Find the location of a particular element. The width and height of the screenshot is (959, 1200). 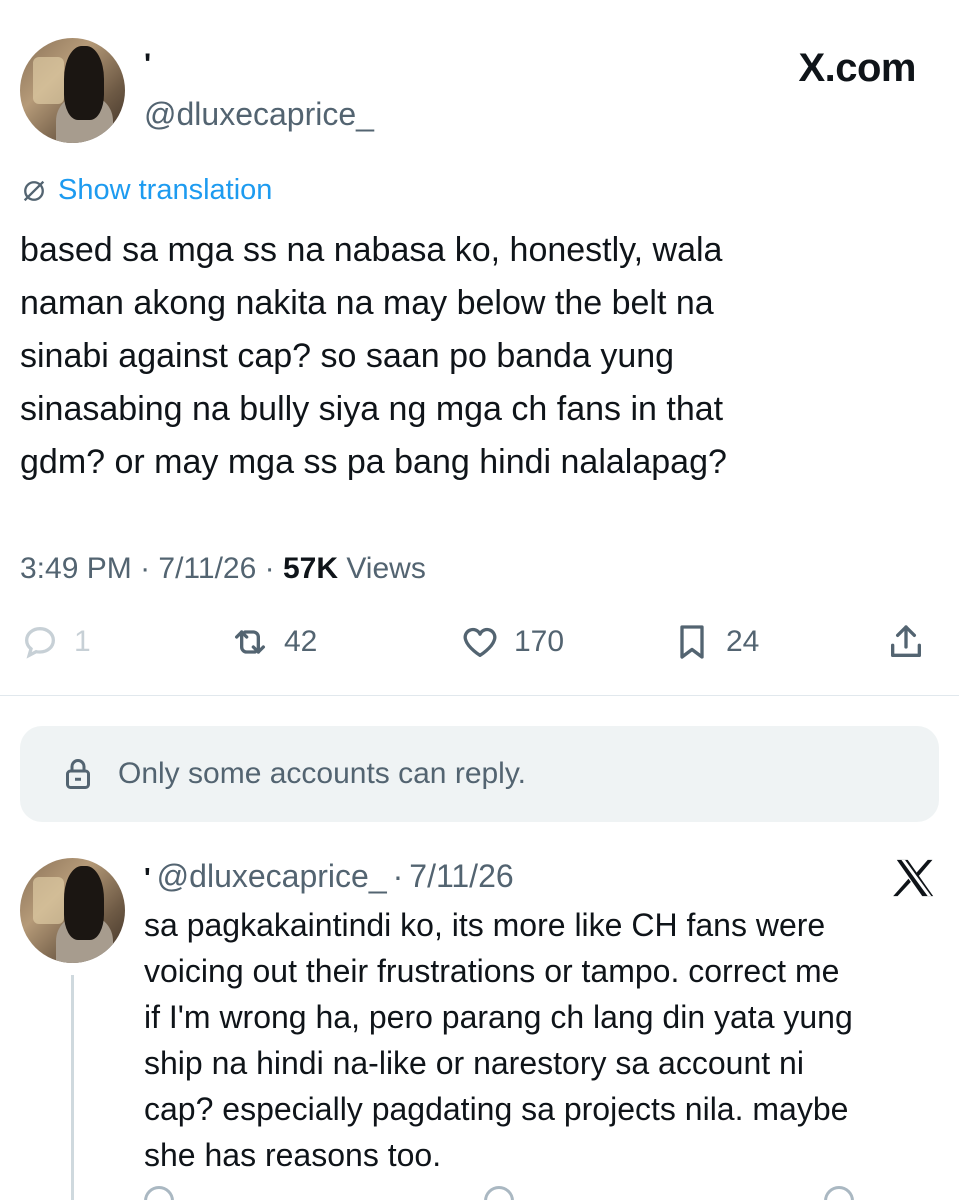

like-icon is located at coordinates (480, 642).